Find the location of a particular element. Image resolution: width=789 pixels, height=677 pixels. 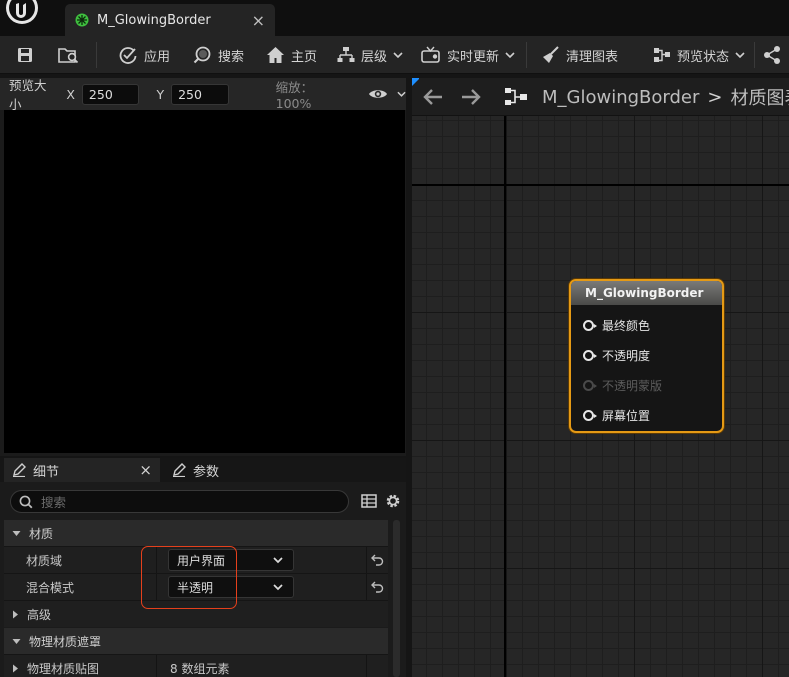

pin-final-color: 最终颜色 is located at coordinates (616, 325).